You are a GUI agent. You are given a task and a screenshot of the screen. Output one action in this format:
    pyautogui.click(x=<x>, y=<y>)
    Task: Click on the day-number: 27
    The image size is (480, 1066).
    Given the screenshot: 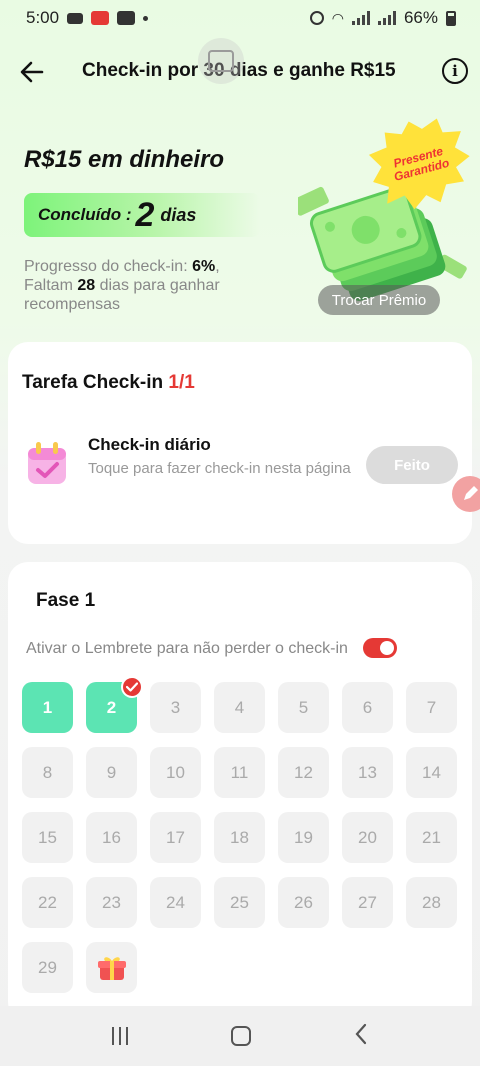 What is the action you would take?
    pyautogui.click(x=367, y=902)
    